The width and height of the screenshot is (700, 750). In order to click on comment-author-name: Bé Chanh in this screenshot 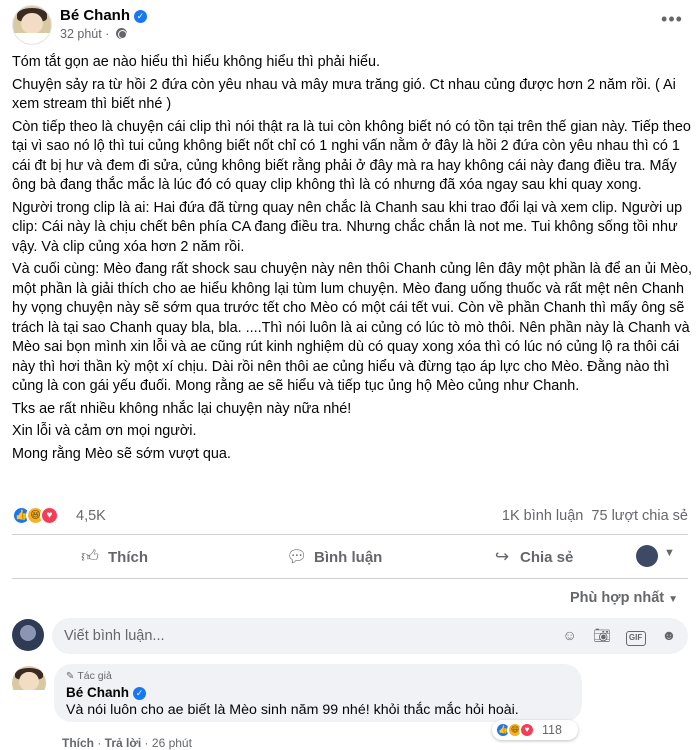, I will do `click(97, 692)`.